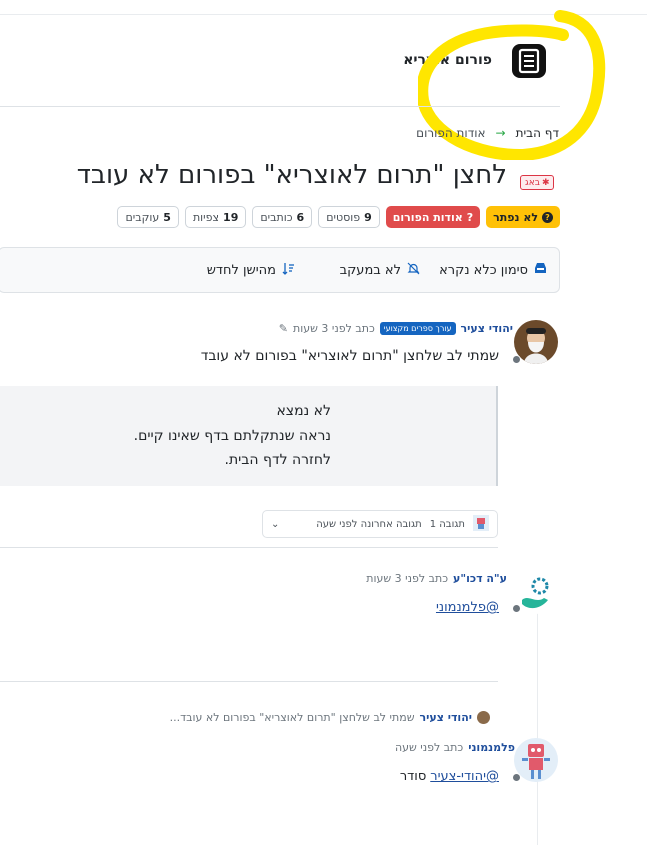  What do you see at coordinates (540, 270) in the screenshot?
I see `inbox-icon` at bounding box center [540, 270].